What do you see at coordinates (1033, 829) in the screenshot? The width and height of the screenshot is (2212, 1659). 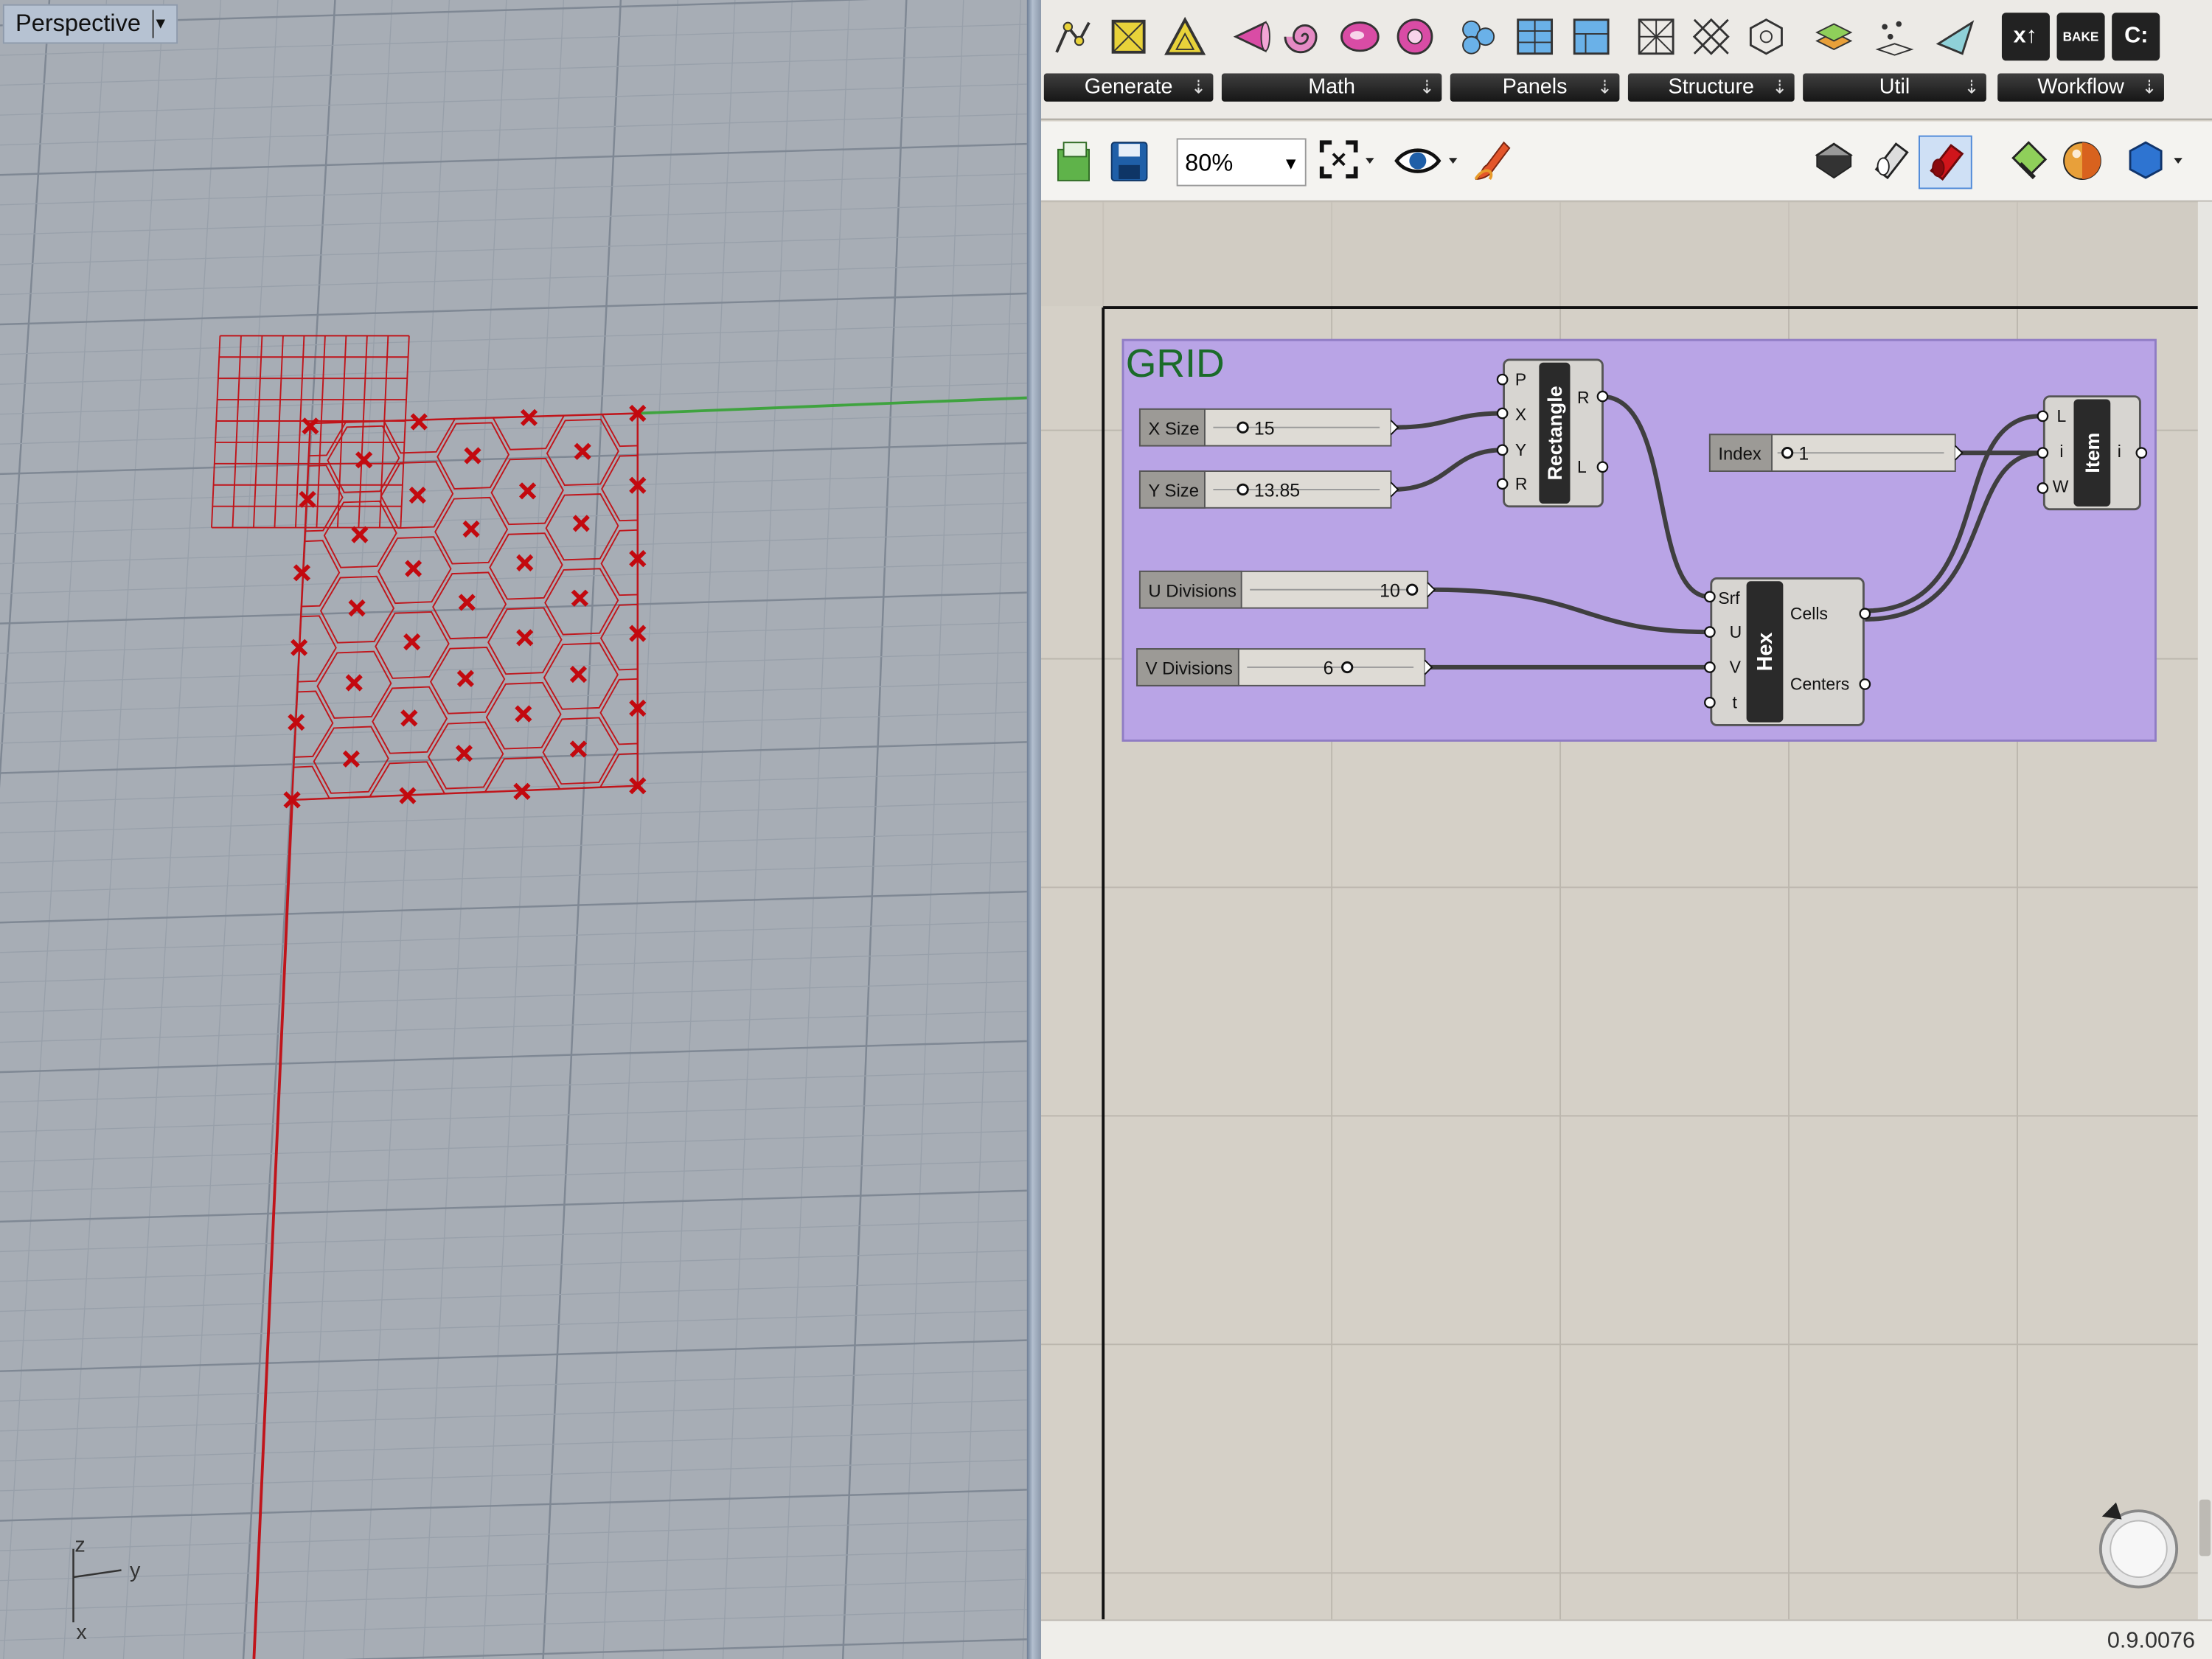 I see `panel-splitter` at bounding box center [1033, 829].